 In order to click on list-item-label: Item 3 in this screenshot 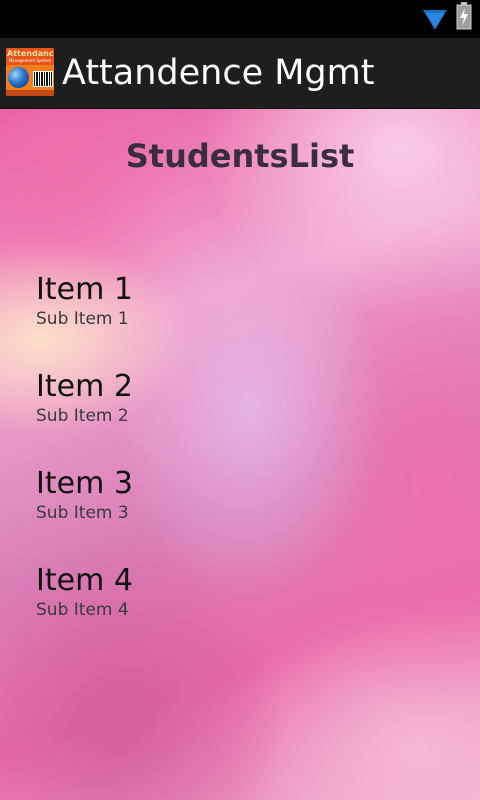, I will do `click(84, 483)`.